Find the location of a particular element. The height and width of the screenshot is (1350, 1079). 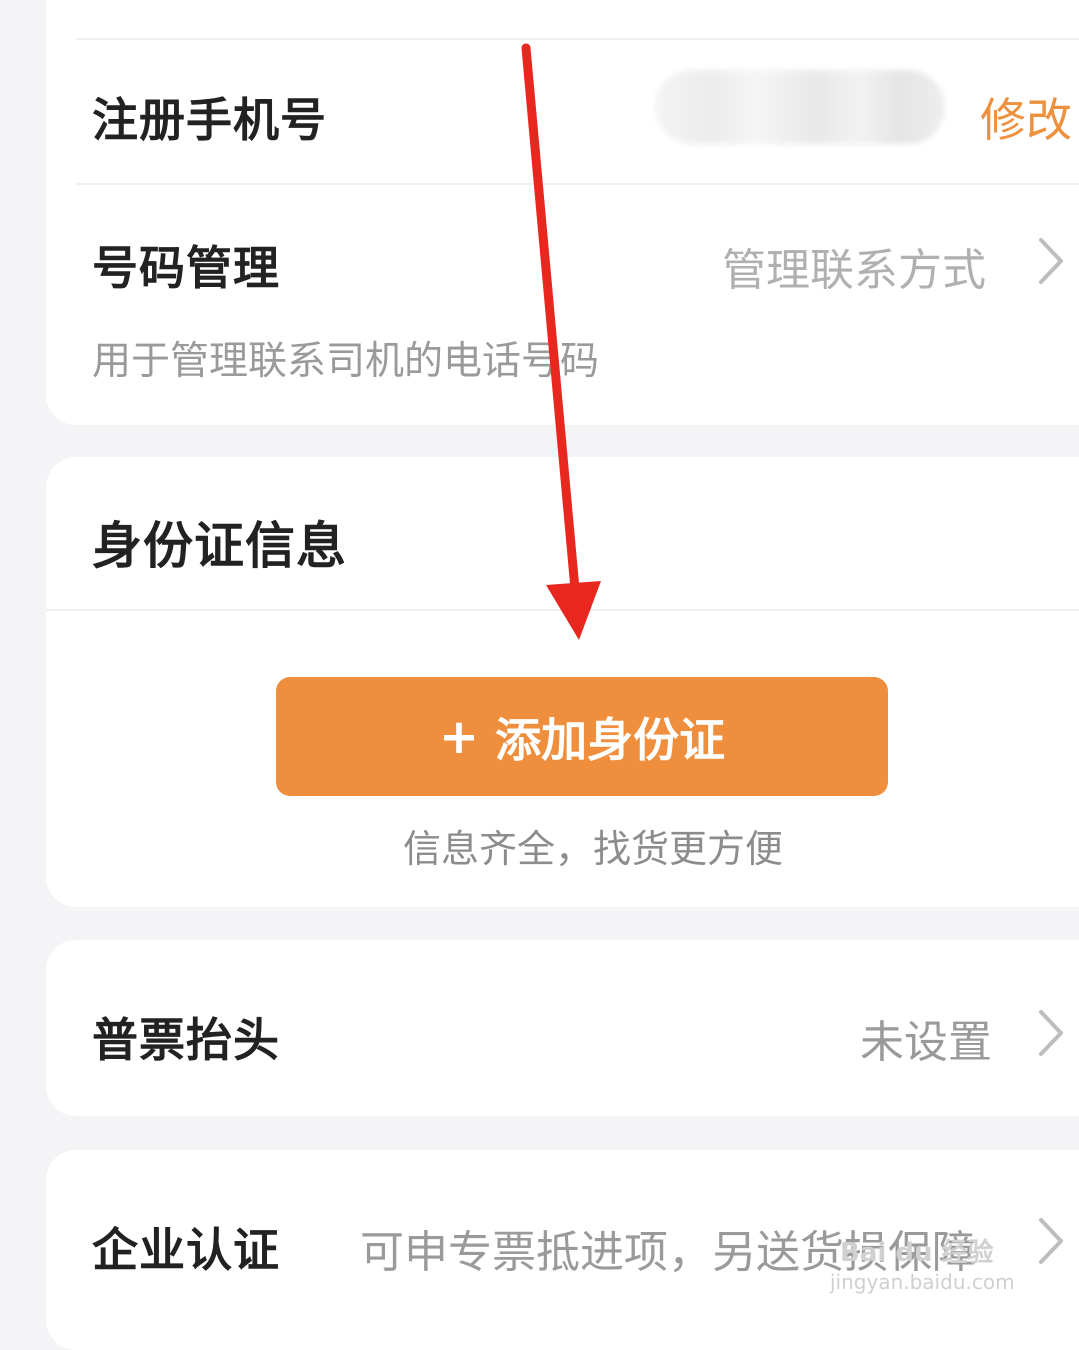

edit-phone-link: 修改 is located at coordinates (1026, 117).